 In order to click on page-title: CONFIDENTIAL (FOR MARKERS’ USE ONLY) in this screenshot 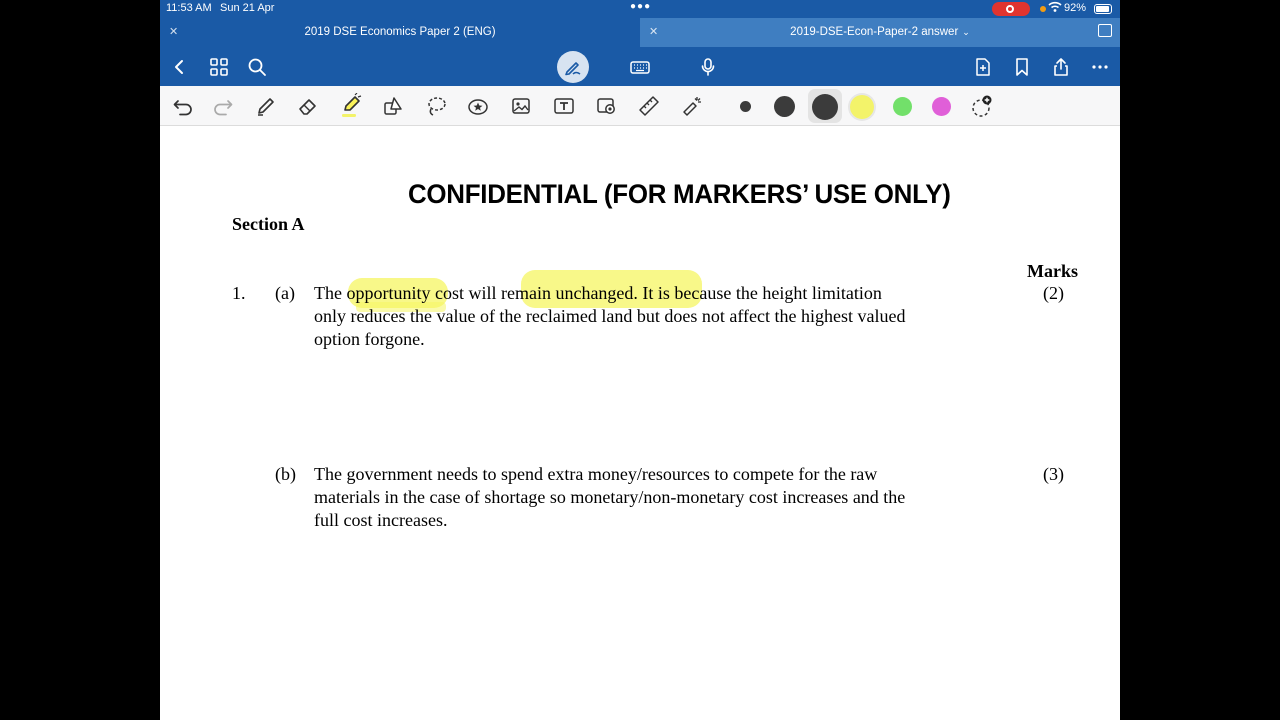, I will do `click(679, 194)`.